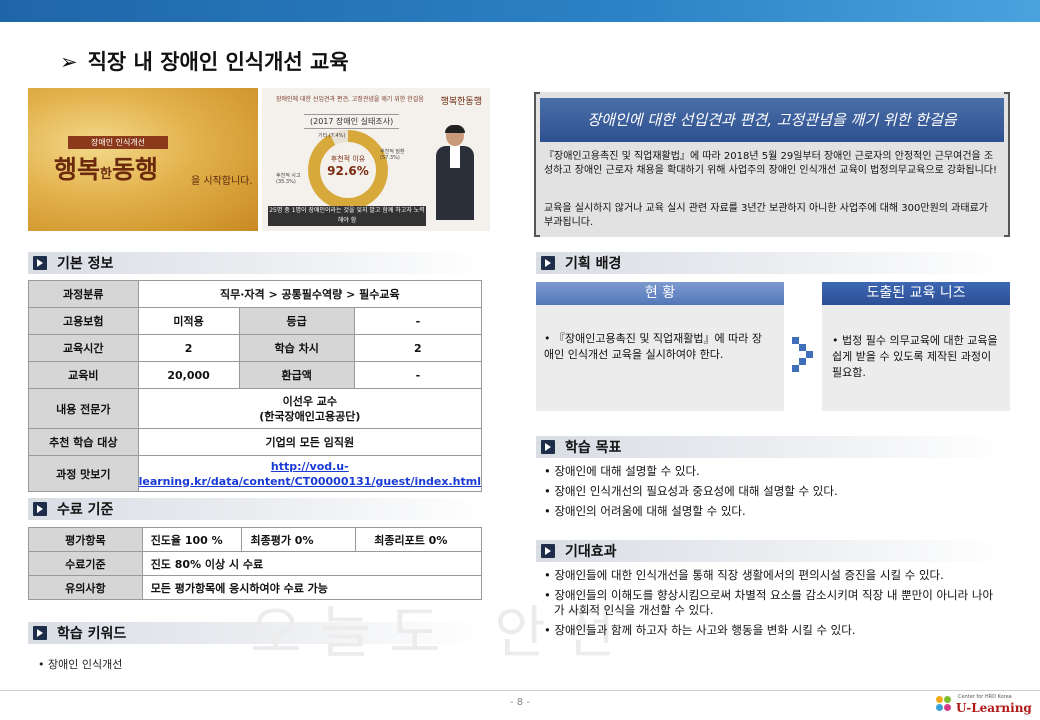  I want to click on table-row: 추천 학습 대상 기업의 모든 임직원, so click(255, 442).